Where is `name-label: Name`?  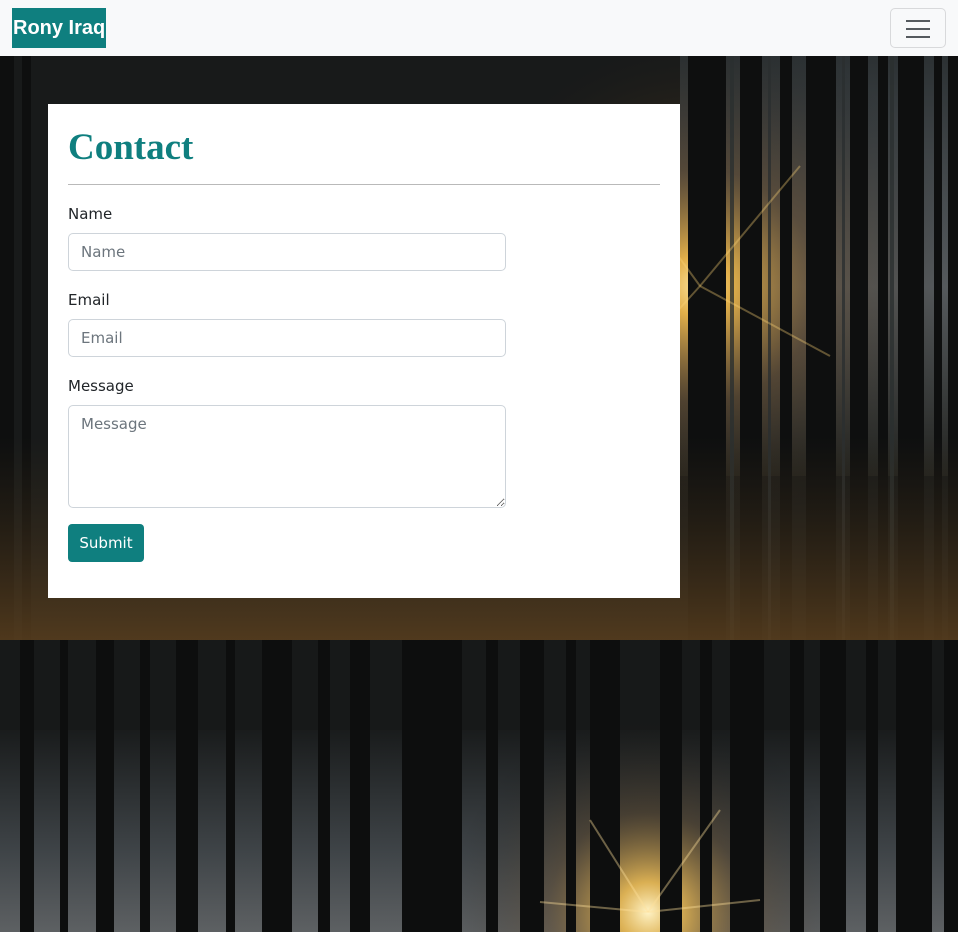
name-label: Name is located at coordinates (90, 214).